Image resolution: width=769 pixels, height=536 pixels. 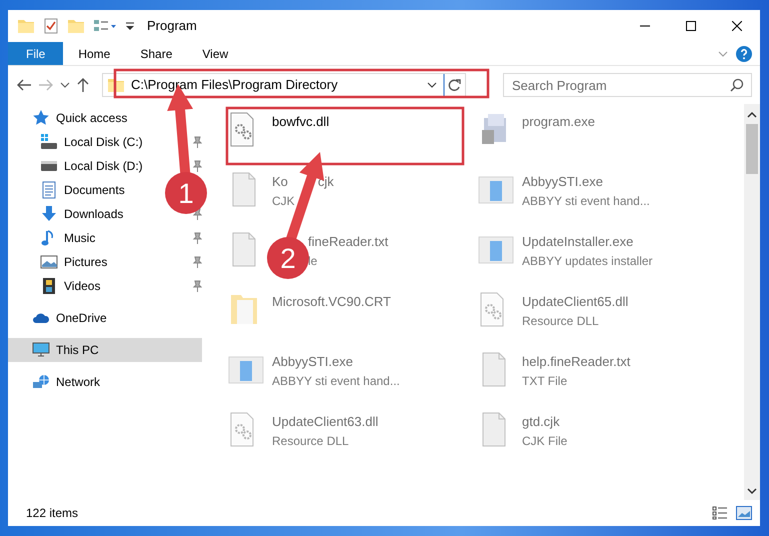 What do you see at coordinates (69, 190) in the screenshot?
I see `nav-item: Documents` at bounding box center [69, 190].